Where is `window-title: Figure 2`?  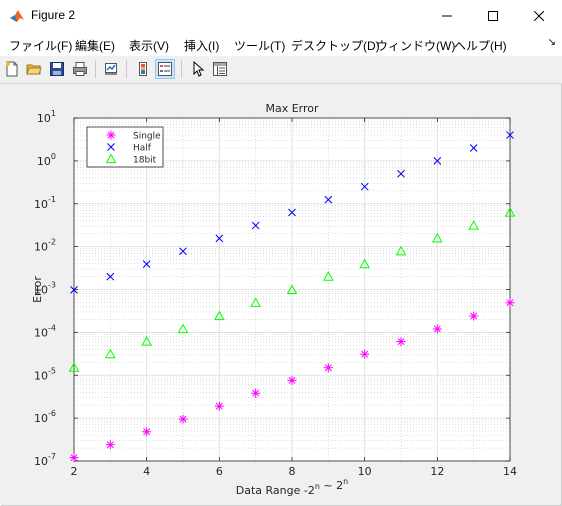
window-title: Figure 2 is located at coordinates (53, 15).